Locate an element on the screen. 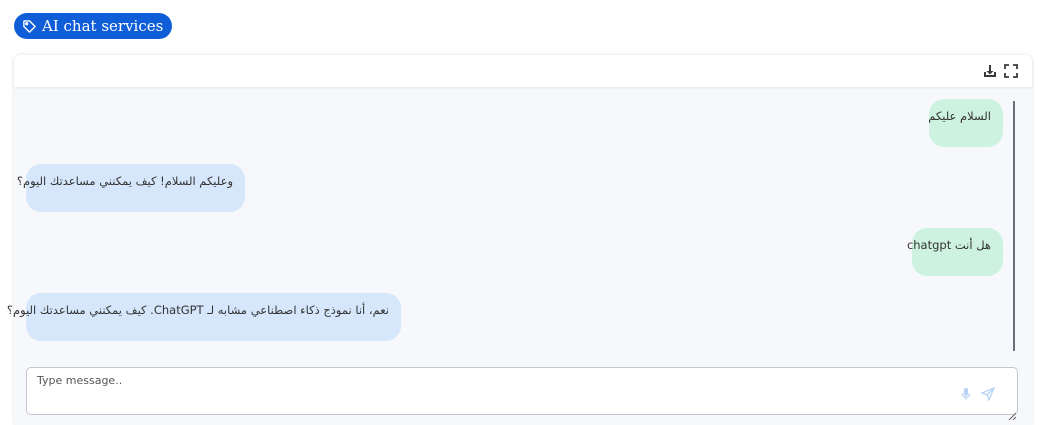 Image resolution: width=1039 pixels, height=425 pixels. ai-chat-services-tag: AI chat services is located at coordinates (93, 26).